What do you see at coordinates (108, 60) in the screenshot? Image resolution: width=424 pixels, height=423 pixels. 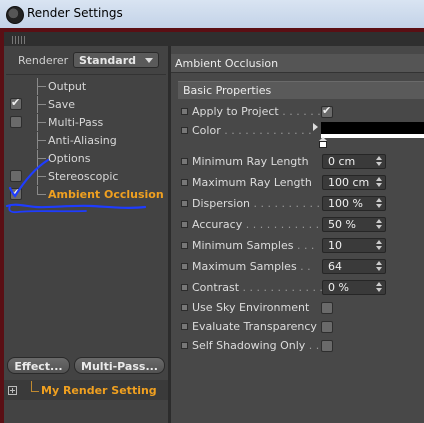 I see `renderer-value: Standard` at bounding box center [108, 60].